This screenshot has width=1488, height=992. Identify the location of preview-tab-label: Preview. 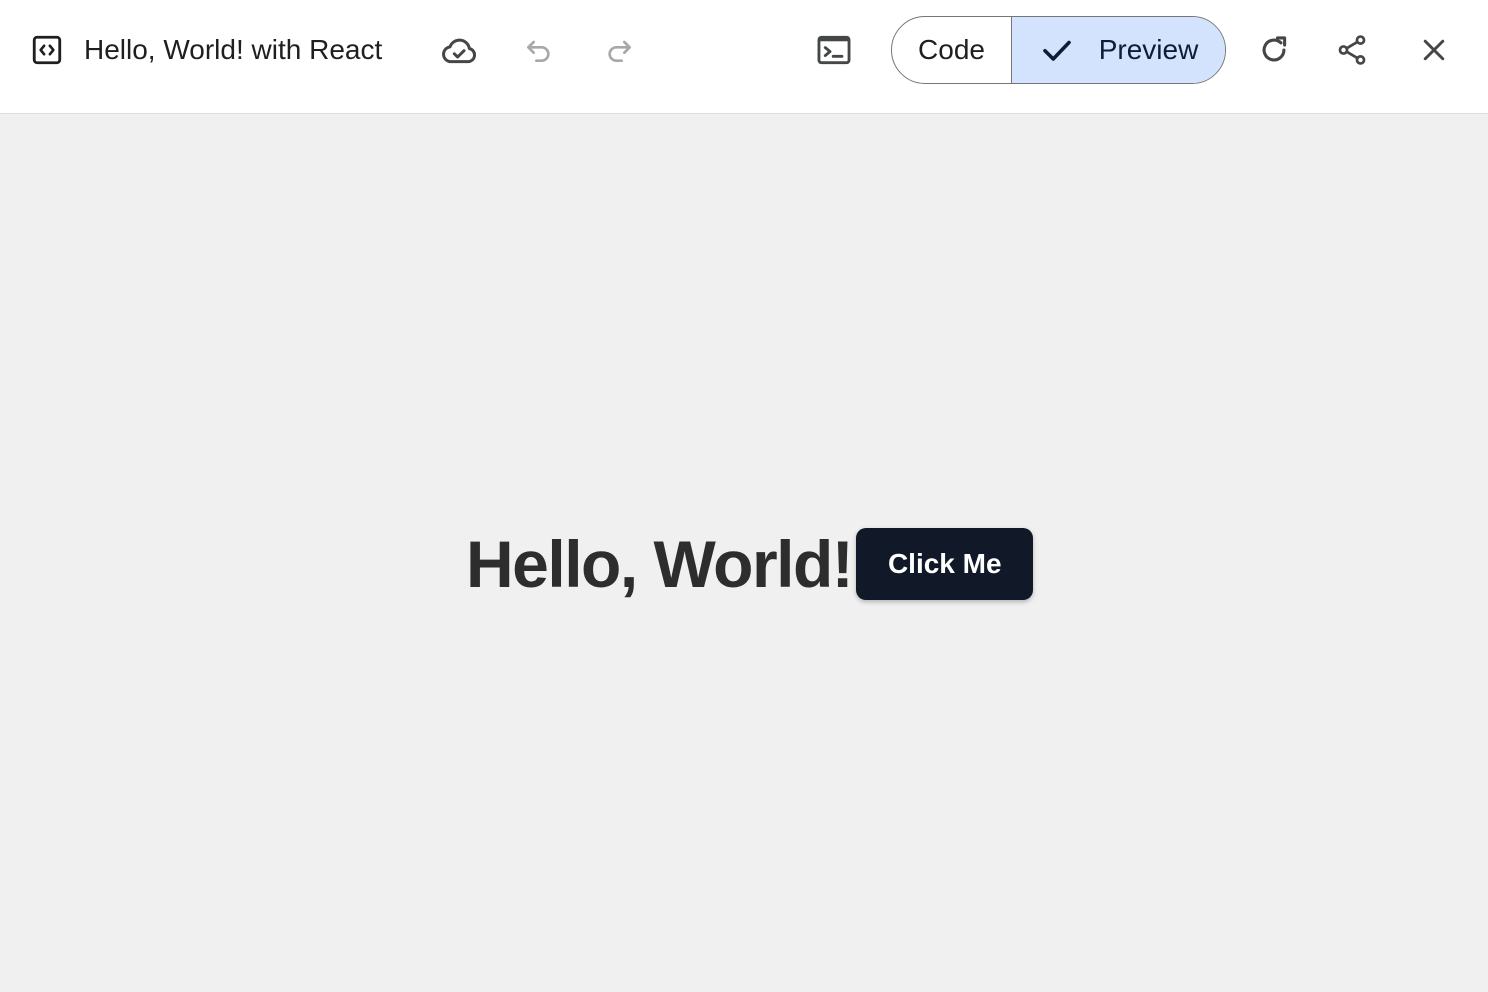
(1148, 49).